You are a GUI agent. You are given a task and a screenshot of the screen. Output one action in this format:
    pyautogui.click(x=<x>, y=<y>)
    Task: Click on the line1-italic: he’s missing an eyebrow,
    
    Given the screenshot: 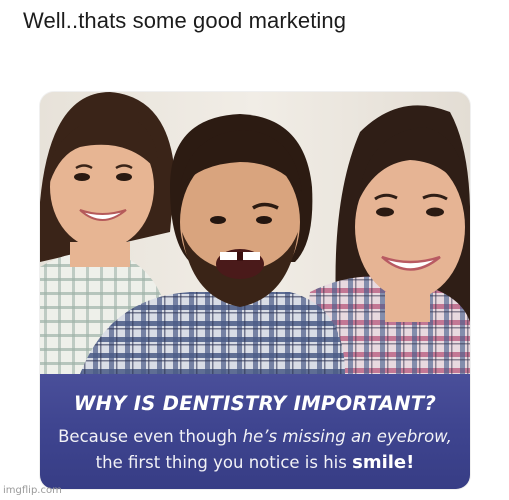 What is the action you would take?
    pyautogui.click(x=347, y=436)
    